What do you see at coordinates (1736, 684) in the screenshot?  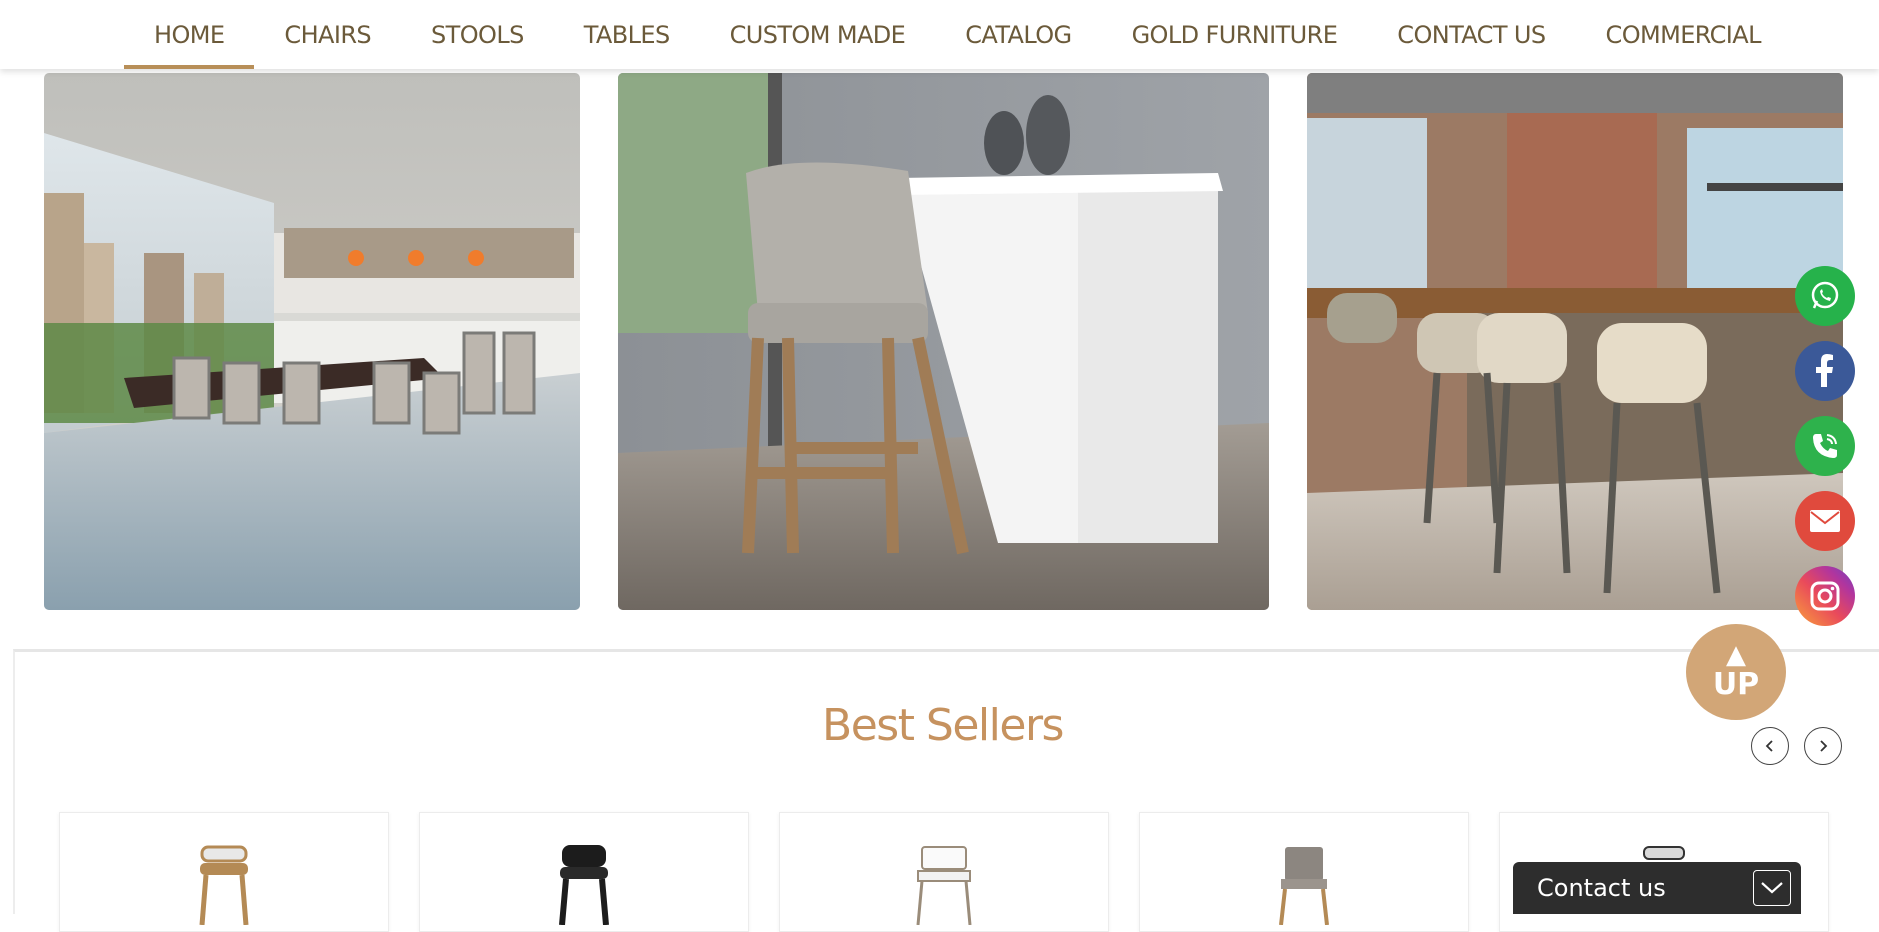 I see `up-label: UP` at bounding box center [1736, 684].